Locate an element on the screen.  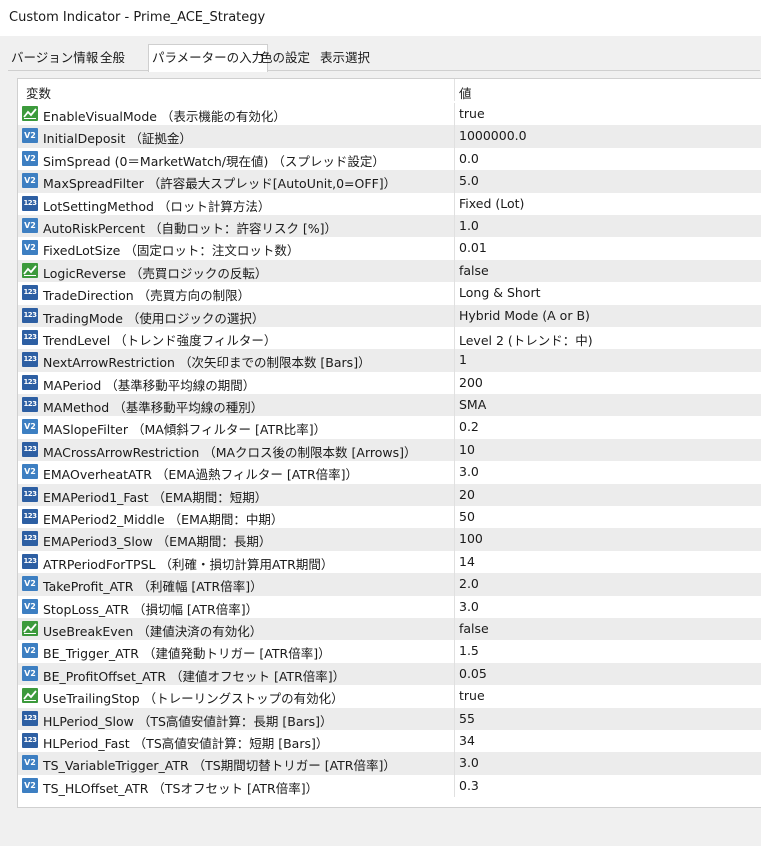
parameter-name: LotSettingMethod （ロット計算方法） is located at coordinates (157, 206).